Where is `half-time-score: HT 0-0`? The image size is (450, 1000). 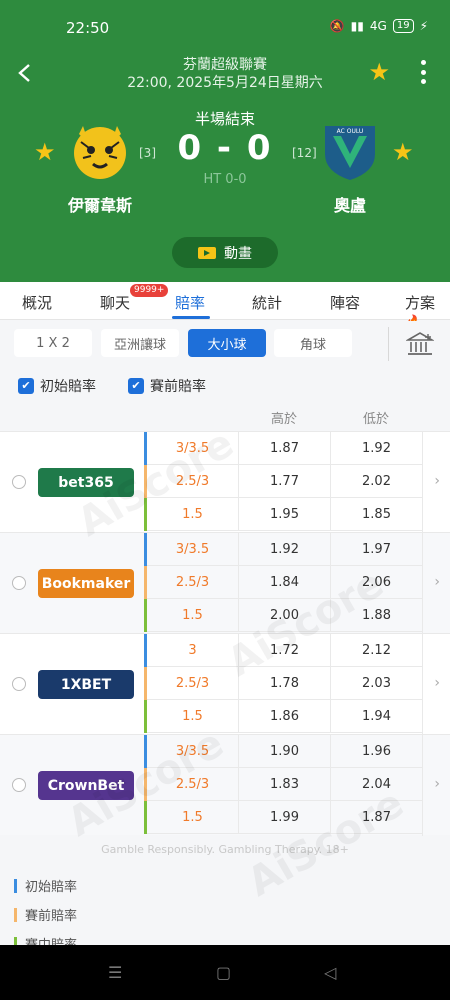 half-time-score: HT 0-0 is located at coordinates (225, 179).